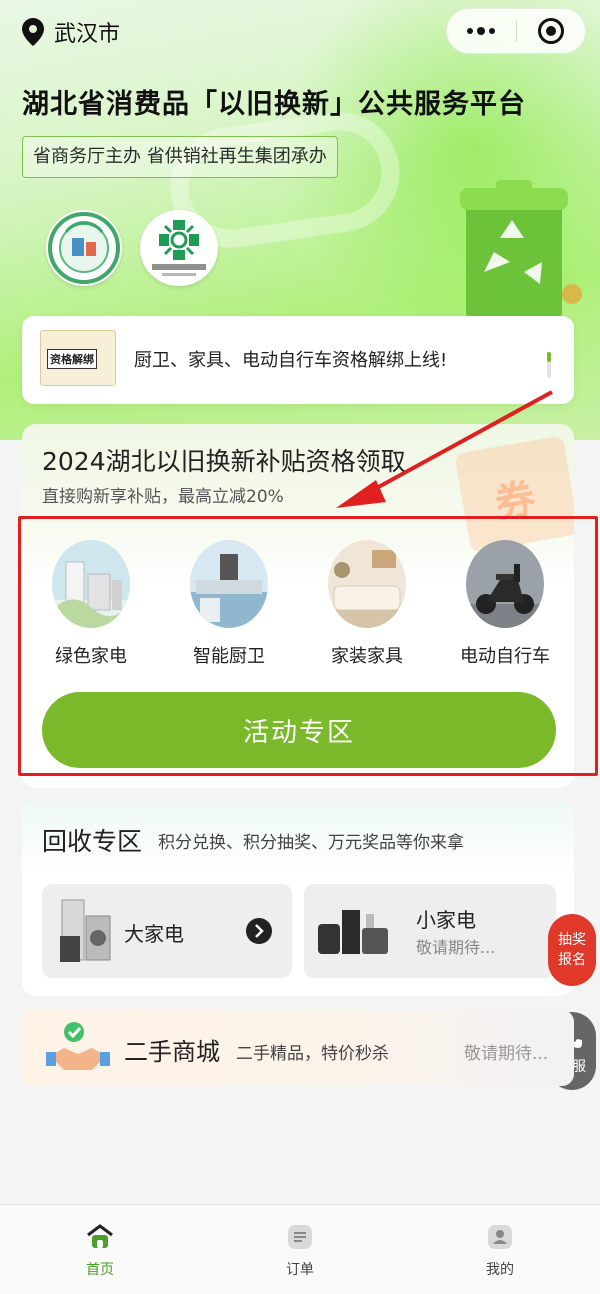 This screenshot has width=600, height=1294. I want to click on subsidy-subtitle: 直接购新享补贴，最高立减20%, so click(163, 497).